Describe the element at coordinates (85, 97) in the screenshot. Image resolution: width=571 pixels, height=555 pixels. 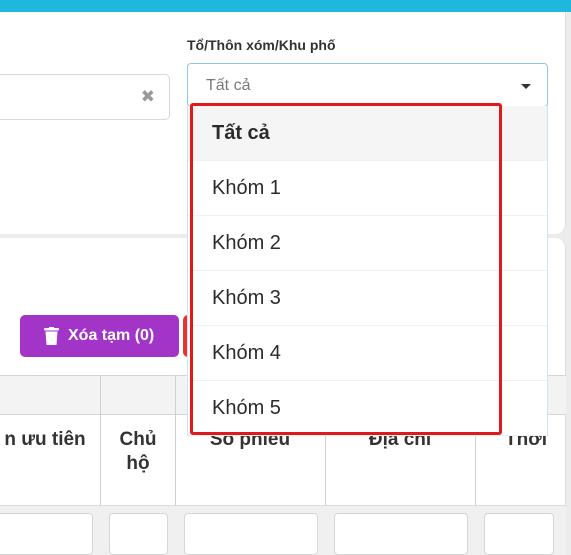
I see `search-input: ✖` at that location.